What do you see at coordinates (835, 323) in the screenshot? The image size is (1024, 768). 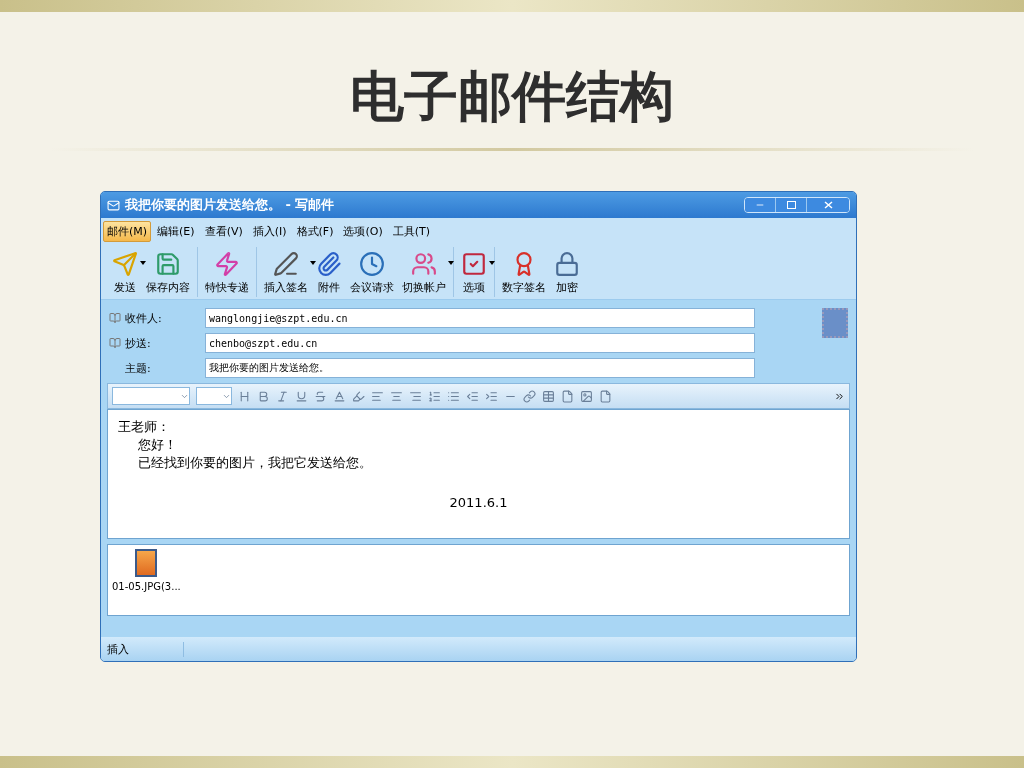 I see `stamp-icon` at bounding box center [835, 323].